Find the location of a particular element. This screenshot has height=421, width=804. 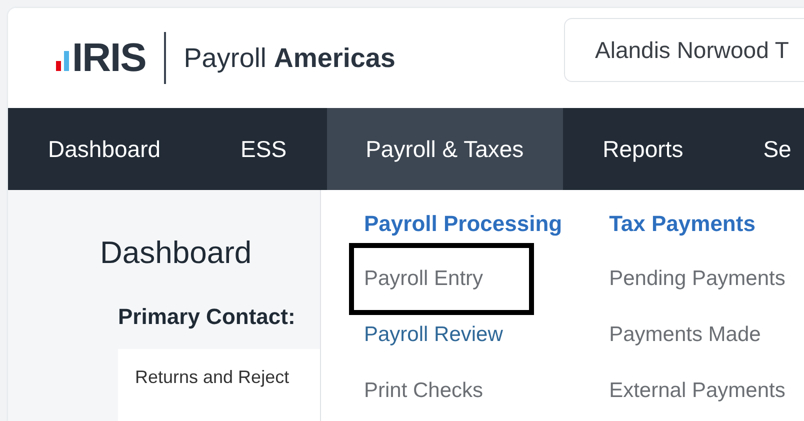

menu-heading: Tax Payments is located at coordinates (682, 224).